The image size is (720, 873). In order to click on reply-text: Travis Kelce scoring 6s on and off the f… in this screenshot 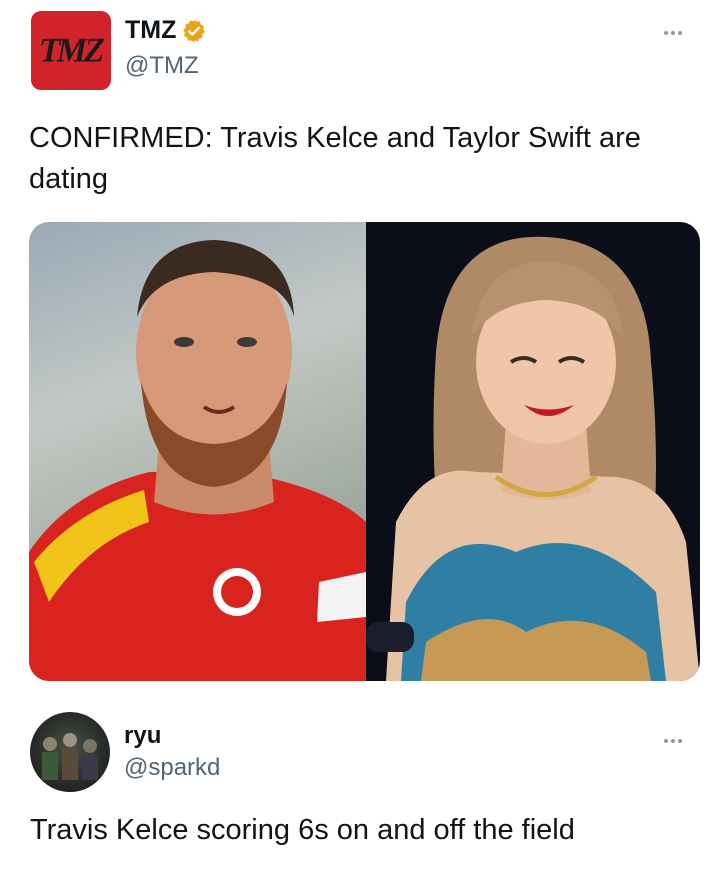, I will do `click(302, 830)`.